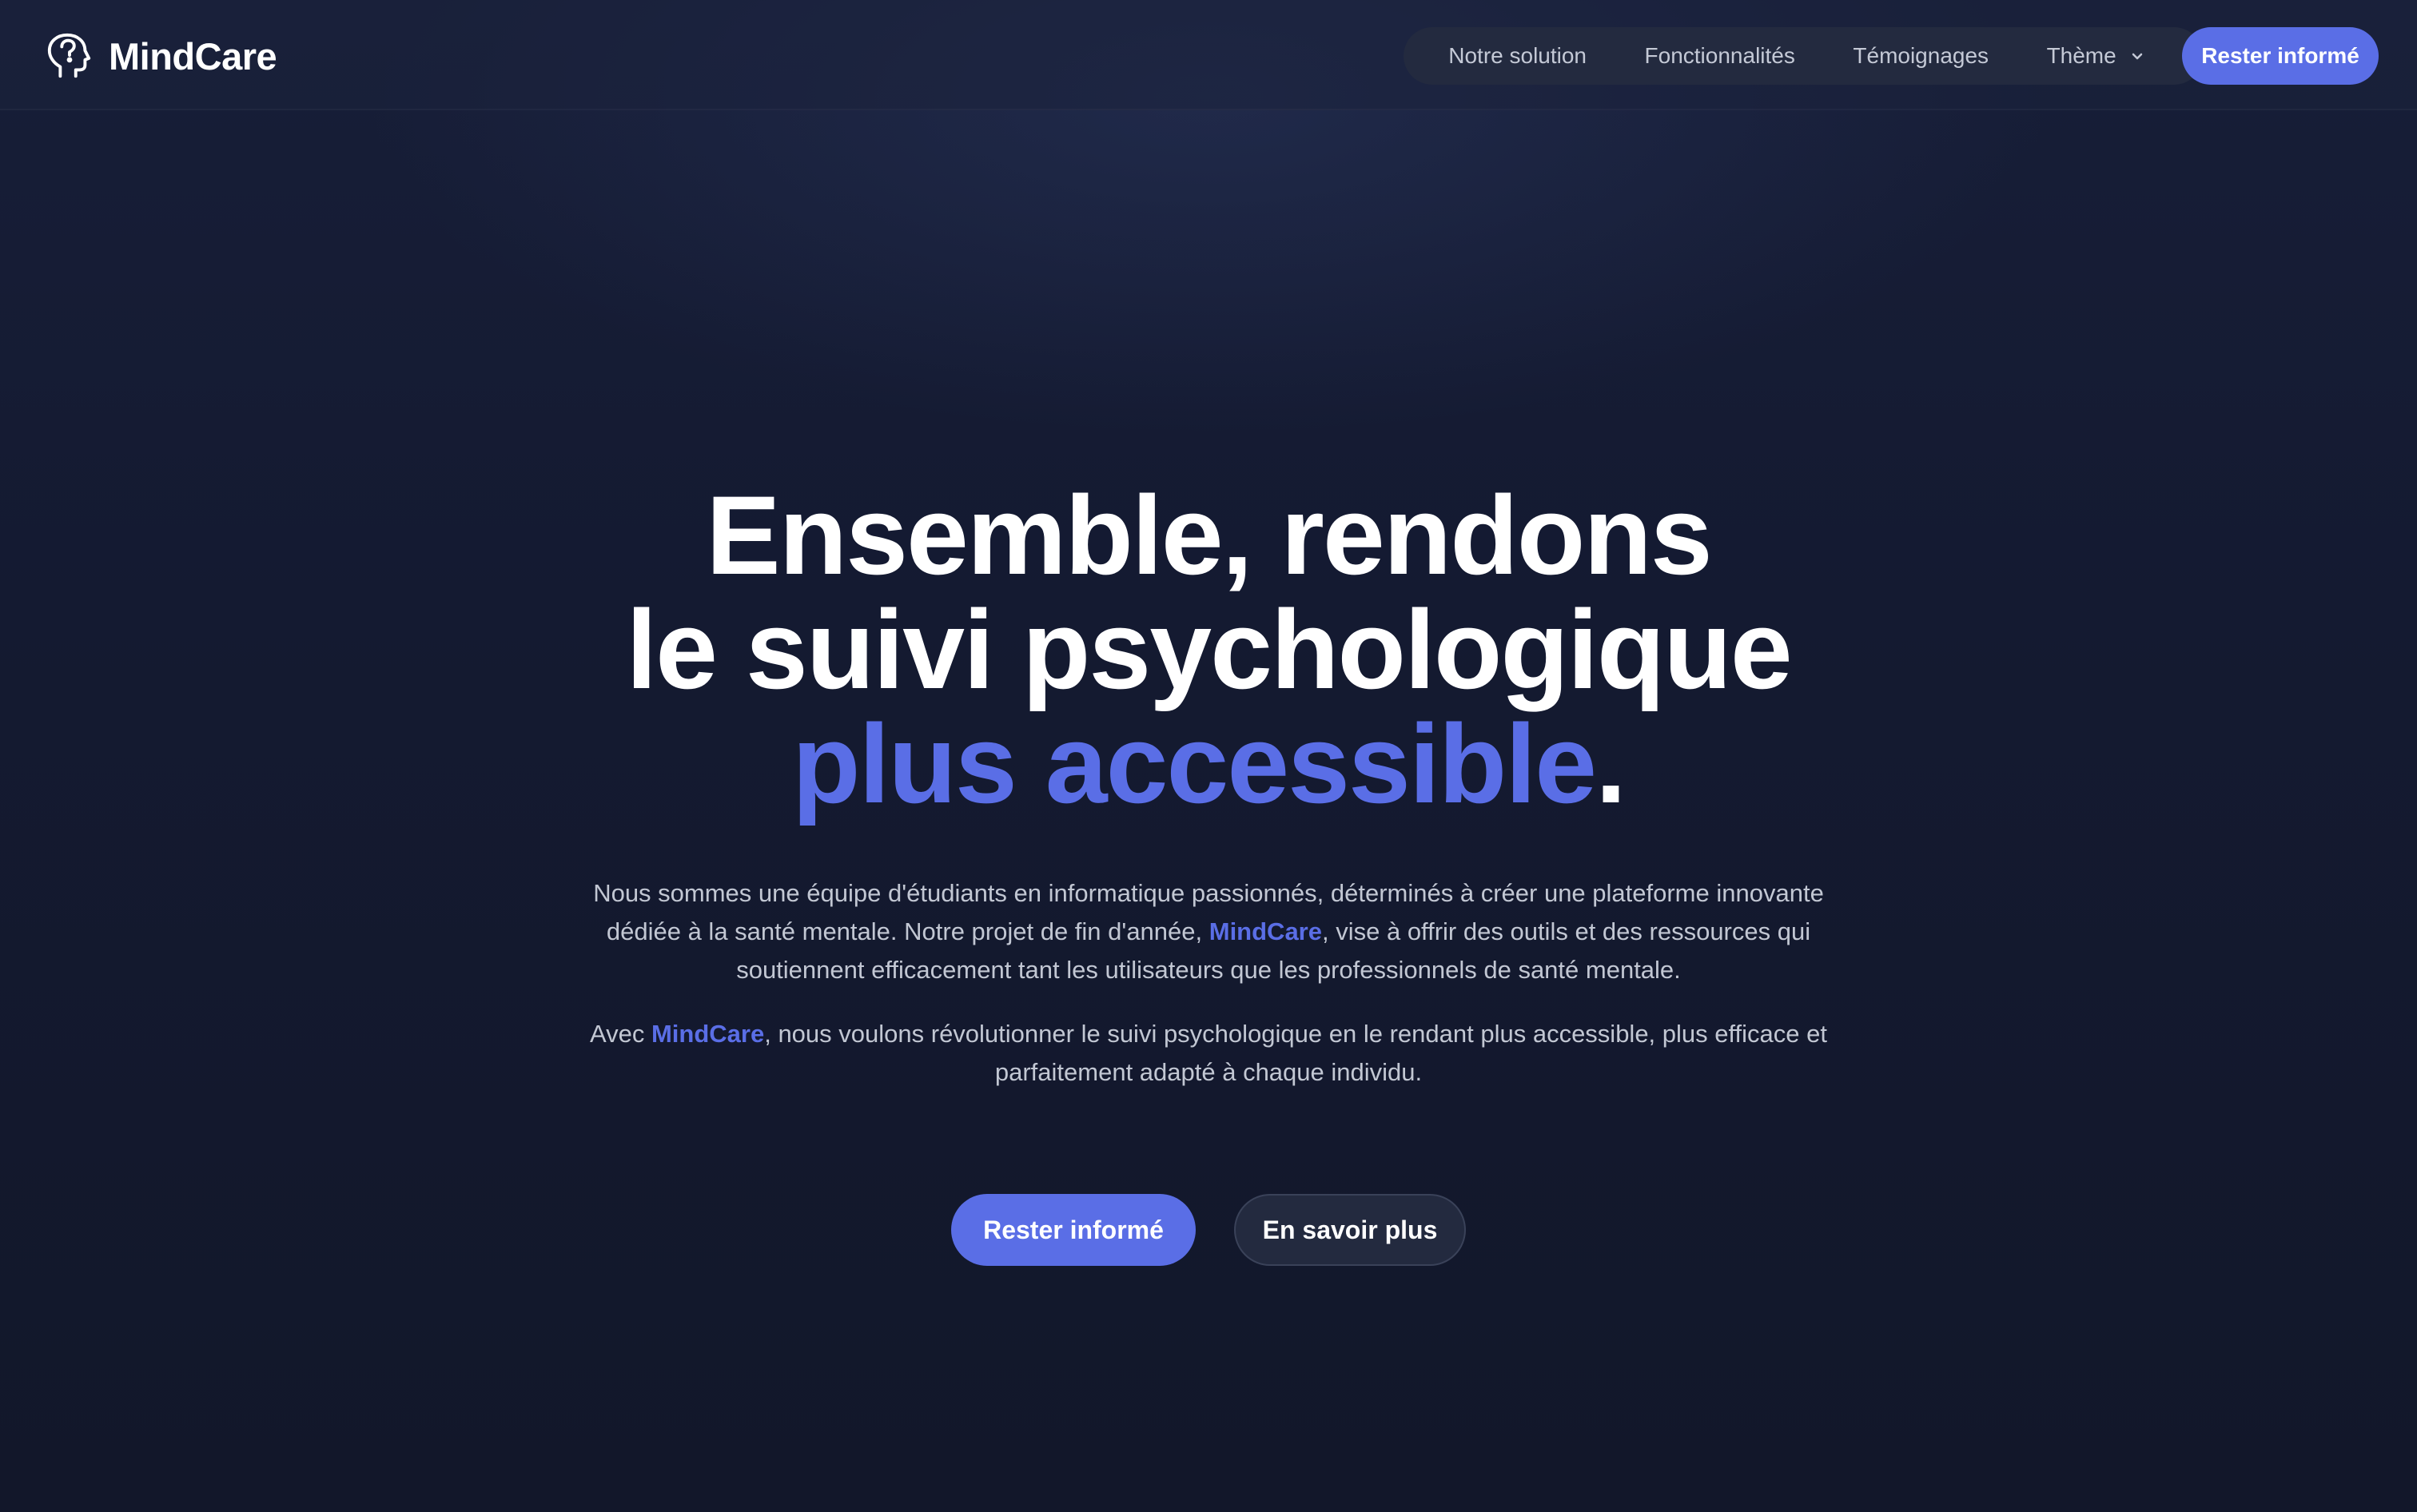 The image size is (2417, 1512). Describe the element at coordinates (69, 55) in the screenshot. I see `head-icon` at that location.